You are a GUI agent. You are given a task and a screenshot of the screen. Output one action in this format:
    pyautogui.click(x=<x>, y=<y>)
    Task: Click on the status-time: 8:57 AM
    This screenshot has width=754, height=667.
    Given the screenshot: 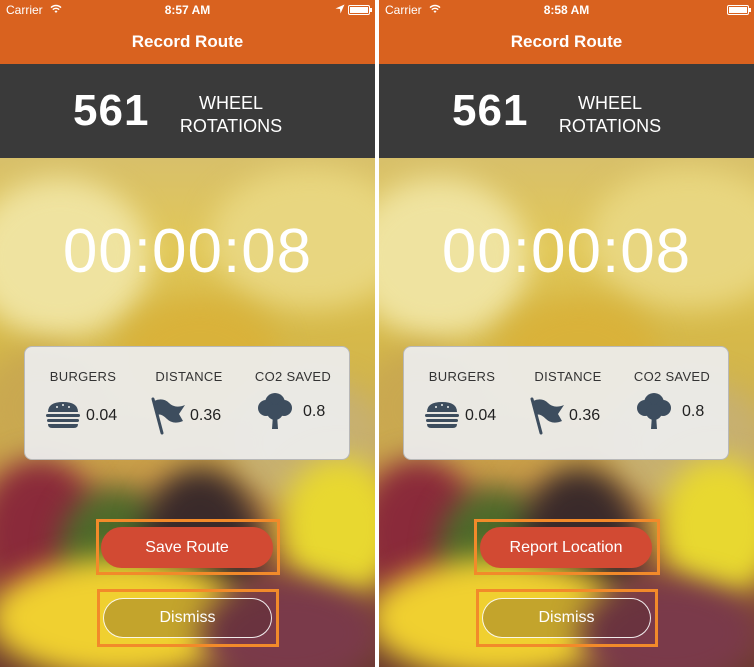 What is the action you would take?
    pyautogui.click(x=187, y=10)
    